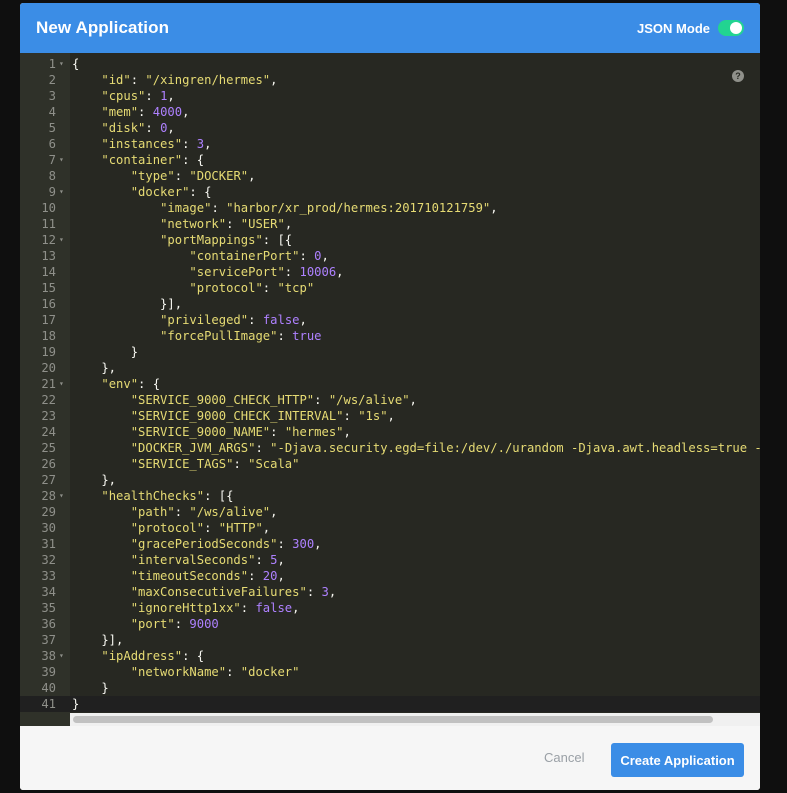  I want to click on editor-line: 35 "ignoreHttp1xx": false,, so click(390, 608).